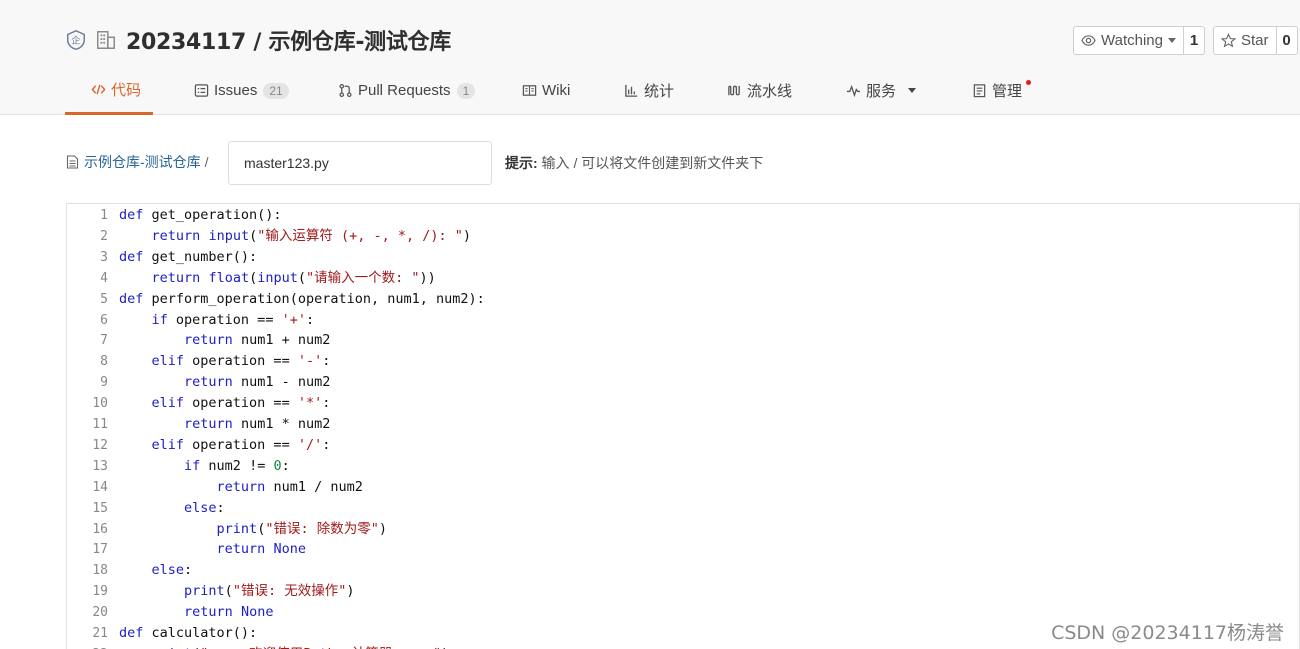 Image resolution: width=1300 pixels, height=649 pixels. Describe the element at coordinates (683, 257) in the screenshot. I see `code-line: 3 def get_number():` at that location.